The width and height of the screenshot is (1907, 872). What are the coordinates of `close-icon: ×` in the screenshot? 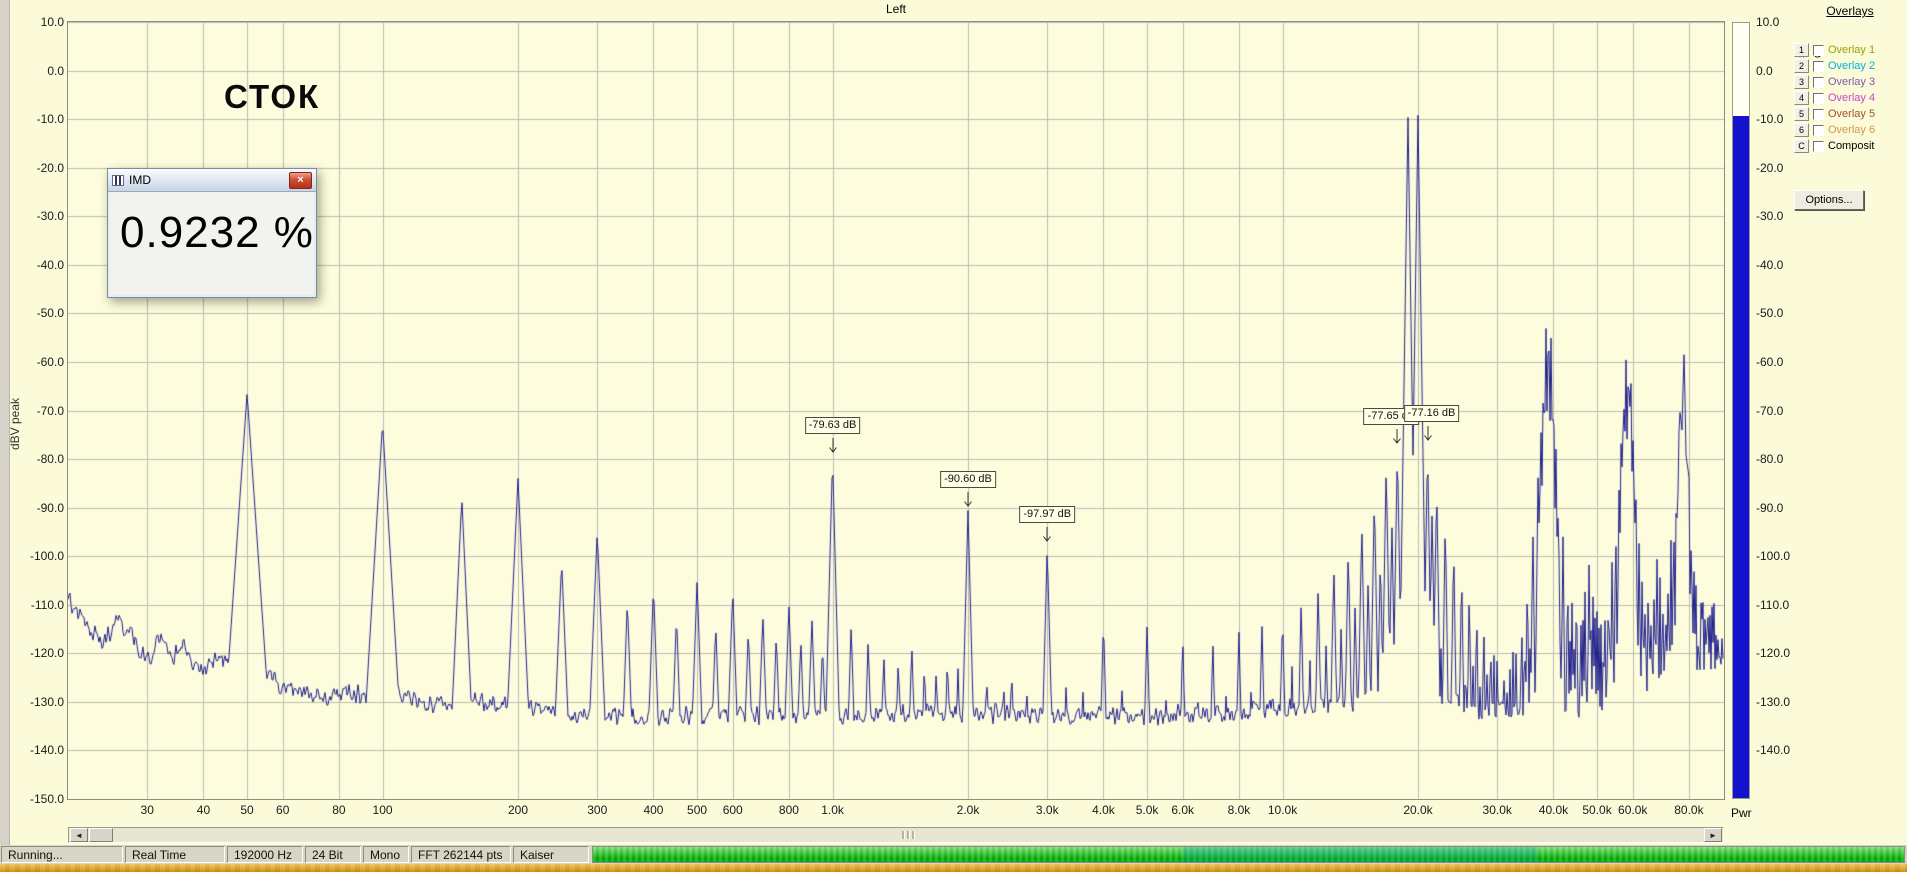 It's located at (300, 180).